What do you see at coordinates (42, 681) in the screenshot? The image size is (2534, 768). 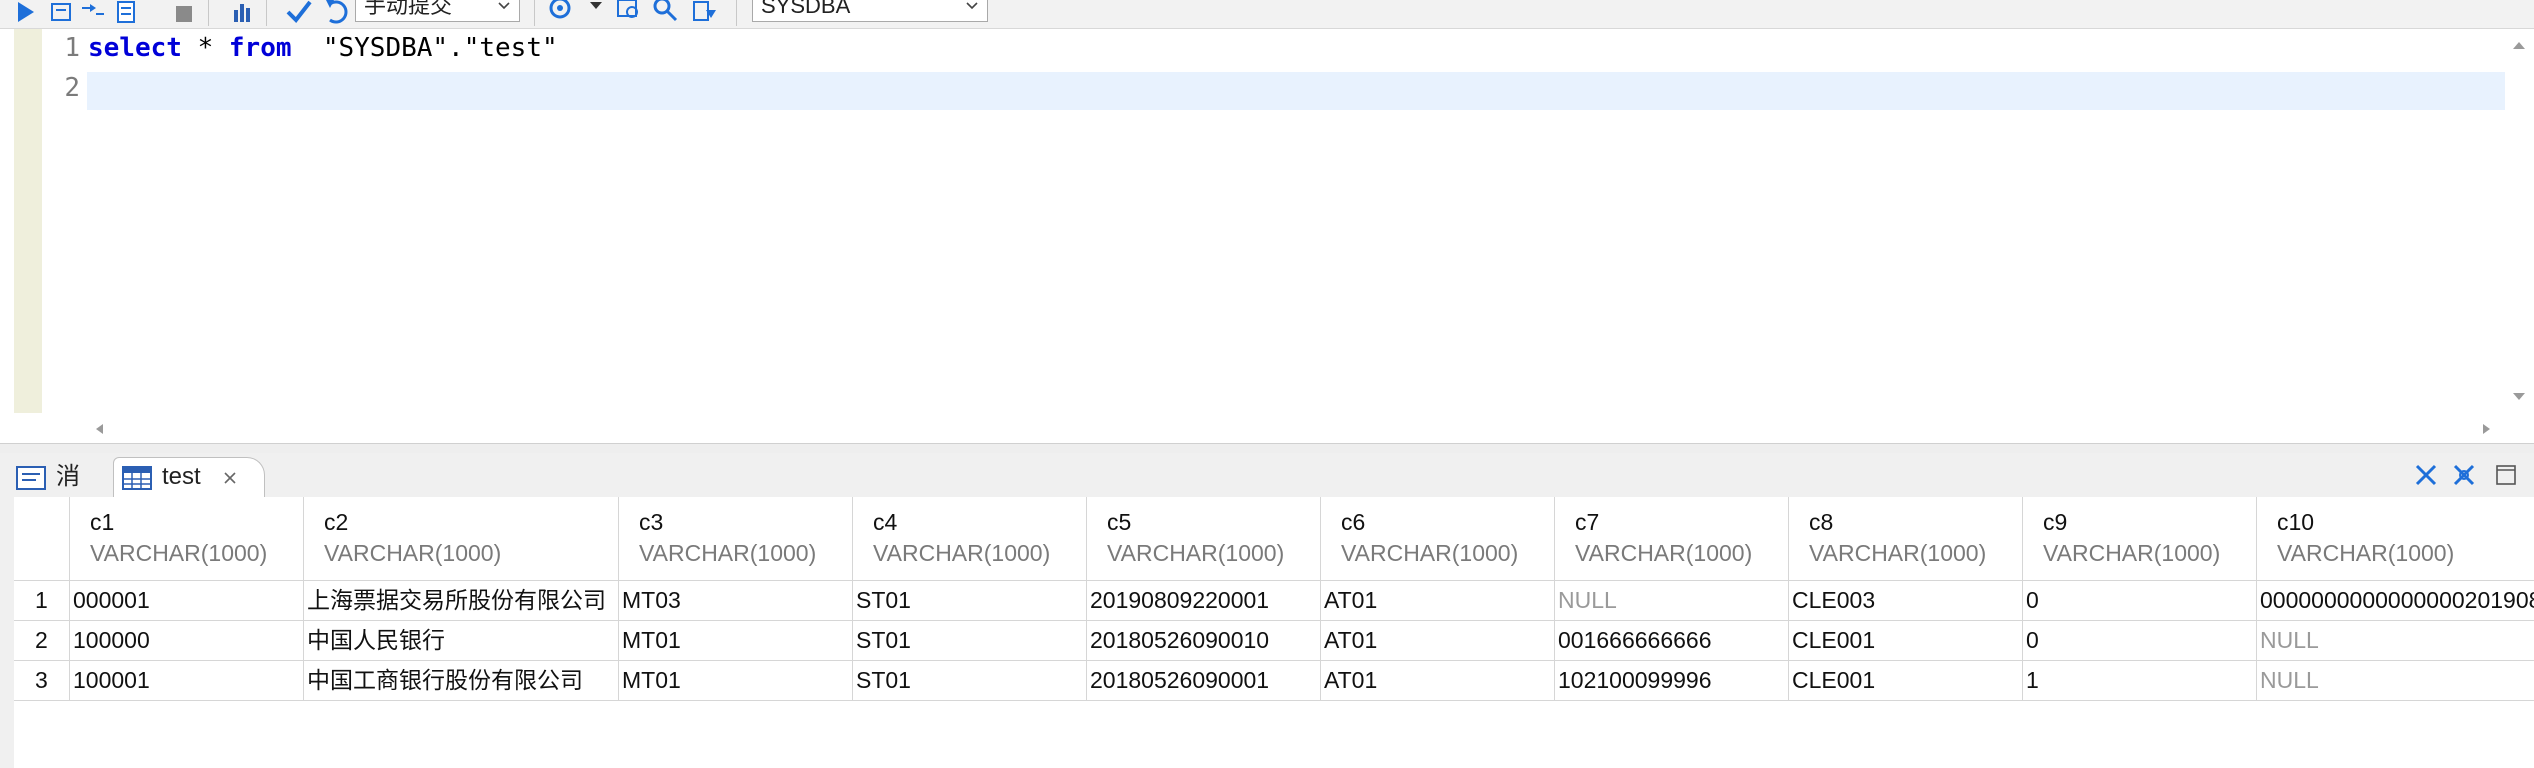 I see `row-number: 3` at bounding box center [42, 681].